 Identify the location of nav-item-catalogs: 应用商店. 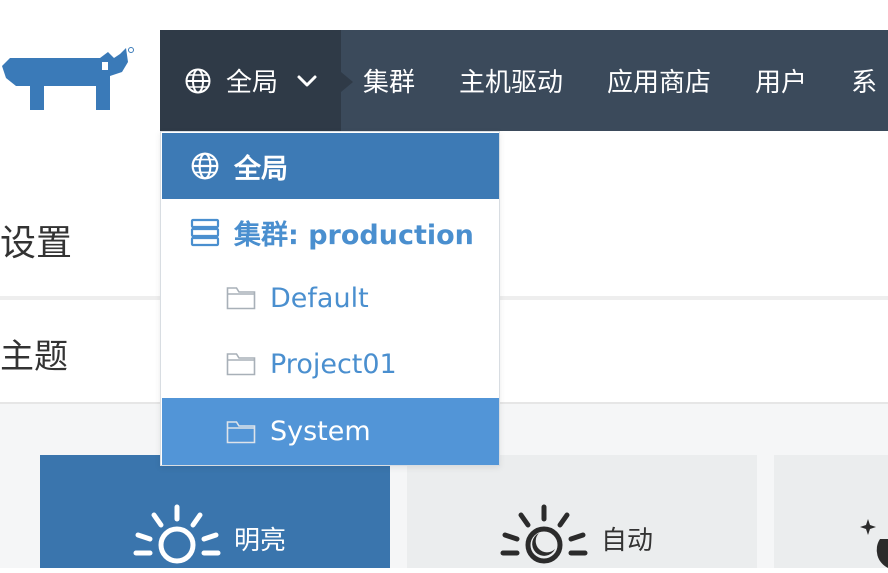
(659, 80).